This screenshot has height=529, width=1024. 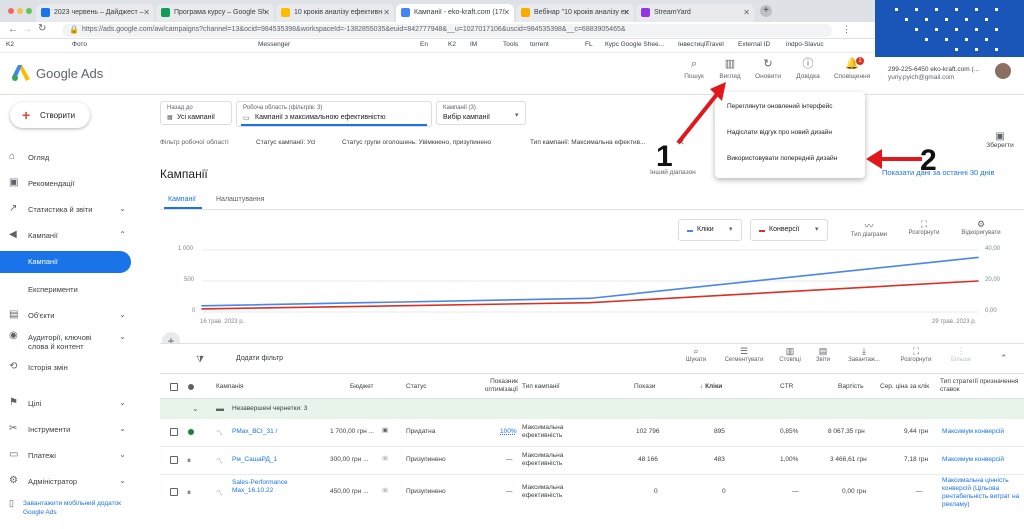 I want to click on sidebar-item-campaigns-selected: Кампанії, so click(x=65, y=262).